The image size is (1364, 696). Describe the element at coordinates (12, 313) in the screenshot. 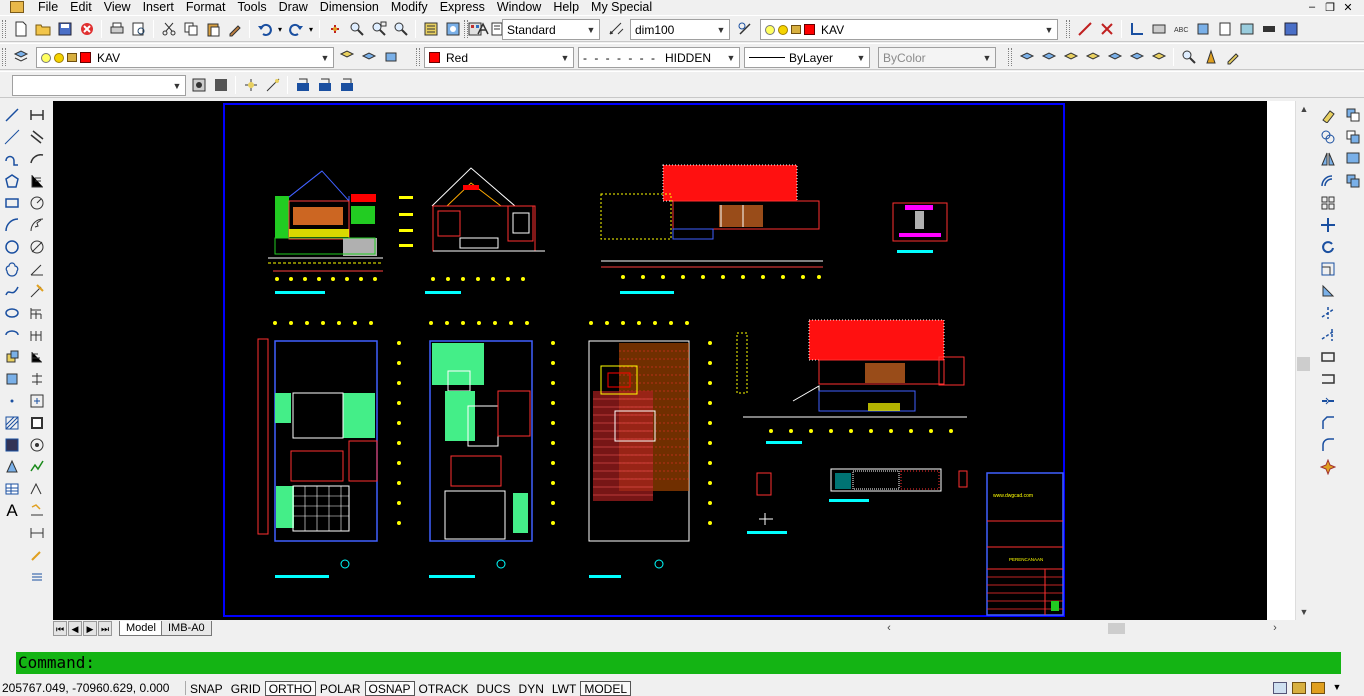

I see `ellipse-icon` at that location.